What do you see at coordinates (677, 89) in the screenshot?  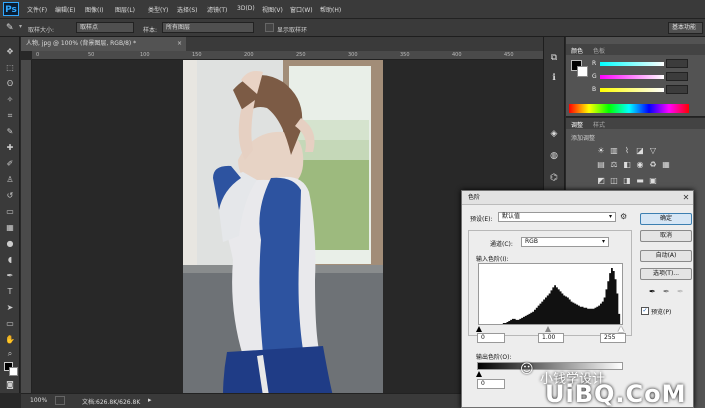 I see `blue-value-field` at bounding box center [677, 89].